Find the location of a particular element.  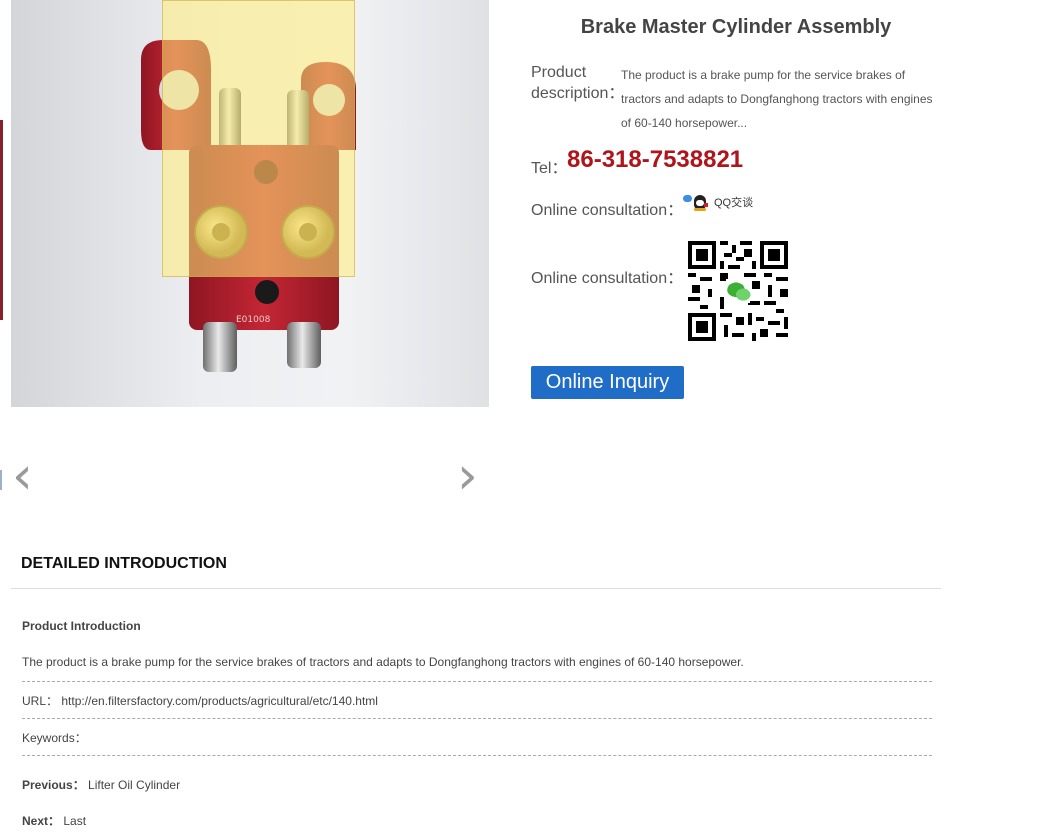

detailed-introduction-heading: DETAILED INTRODUCTION is located at coordinates (124, 563).